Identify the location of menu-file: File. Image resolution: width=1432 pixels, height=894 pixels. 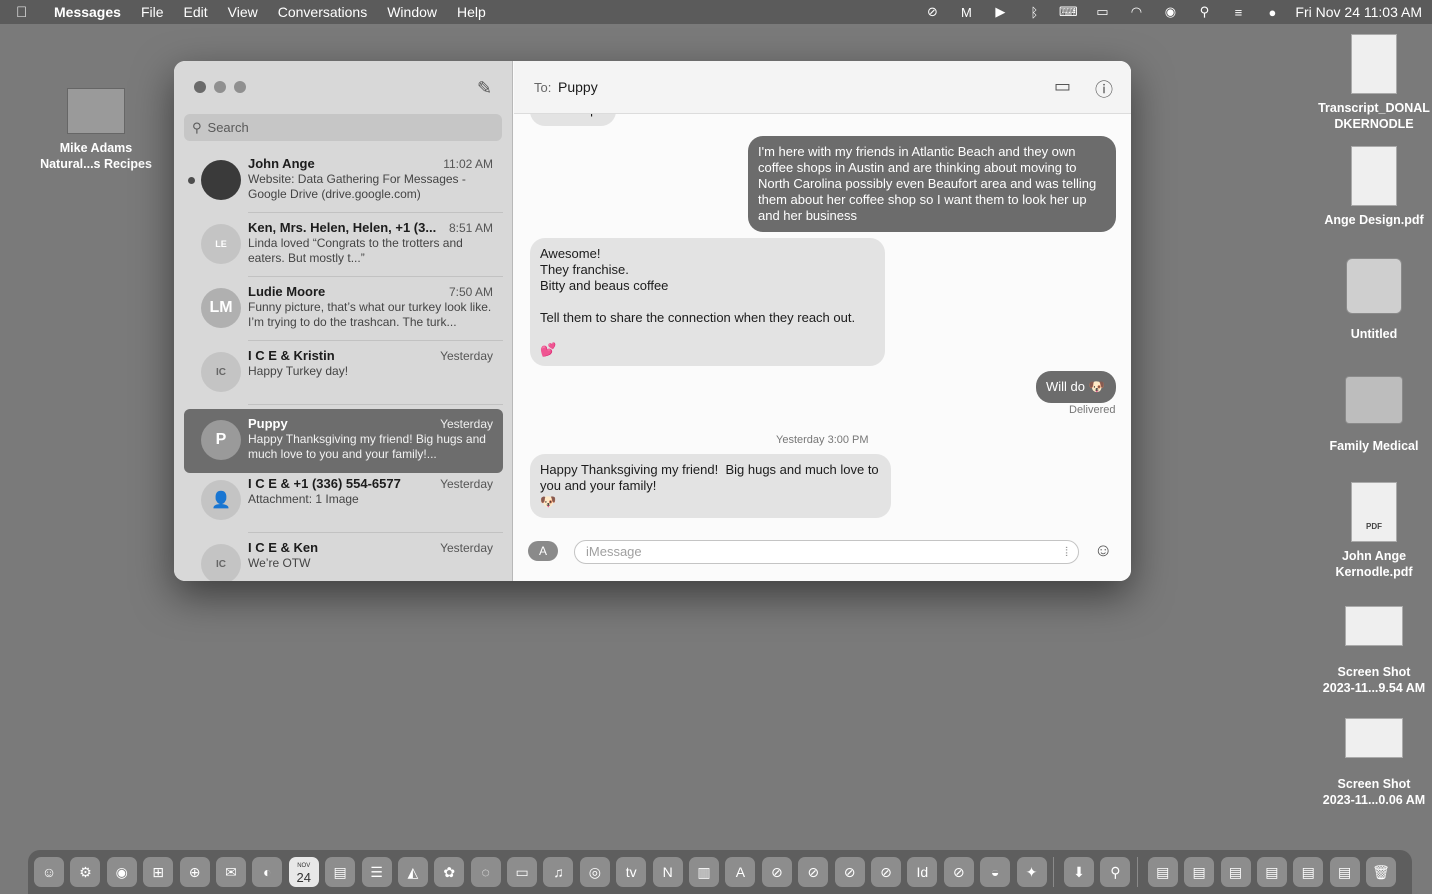
(152, 12).